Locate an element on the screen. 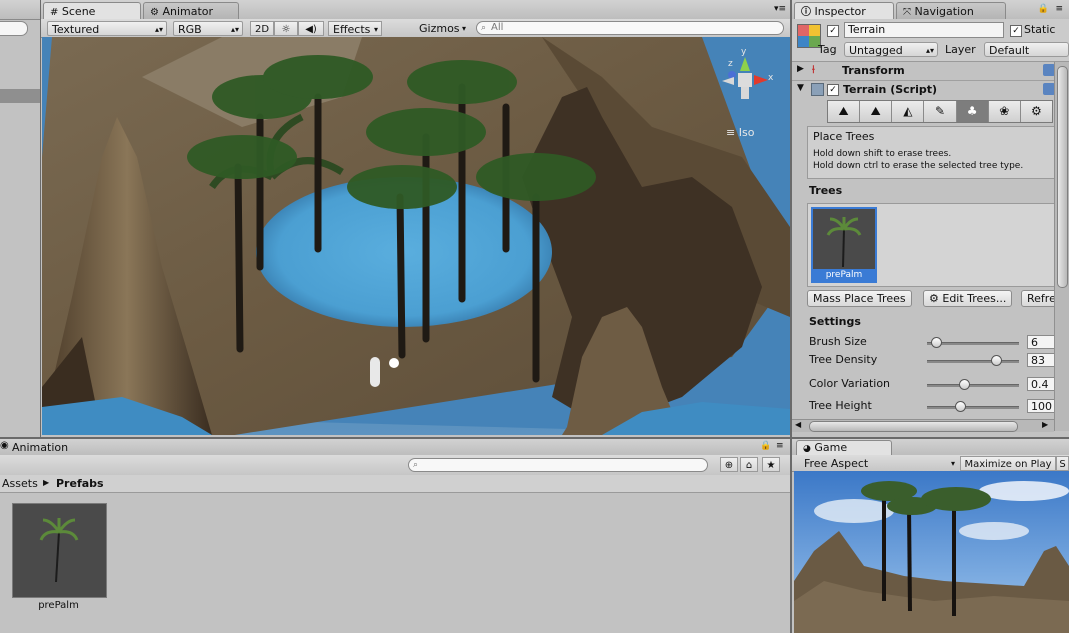 The width and height of the screenshot is (1069, 633). tag-label: Tag is located at coordinates (827, 49).